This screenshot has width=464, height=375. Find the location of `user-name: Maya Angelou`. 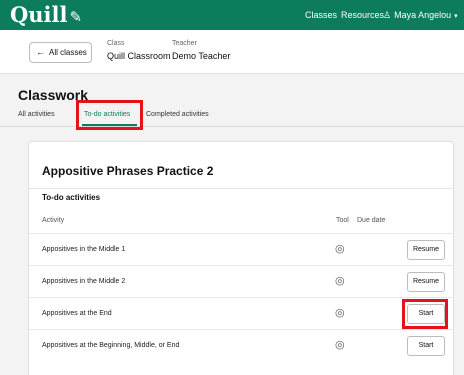

user-name: Maya Angelou is located at coordinates (423, 15).